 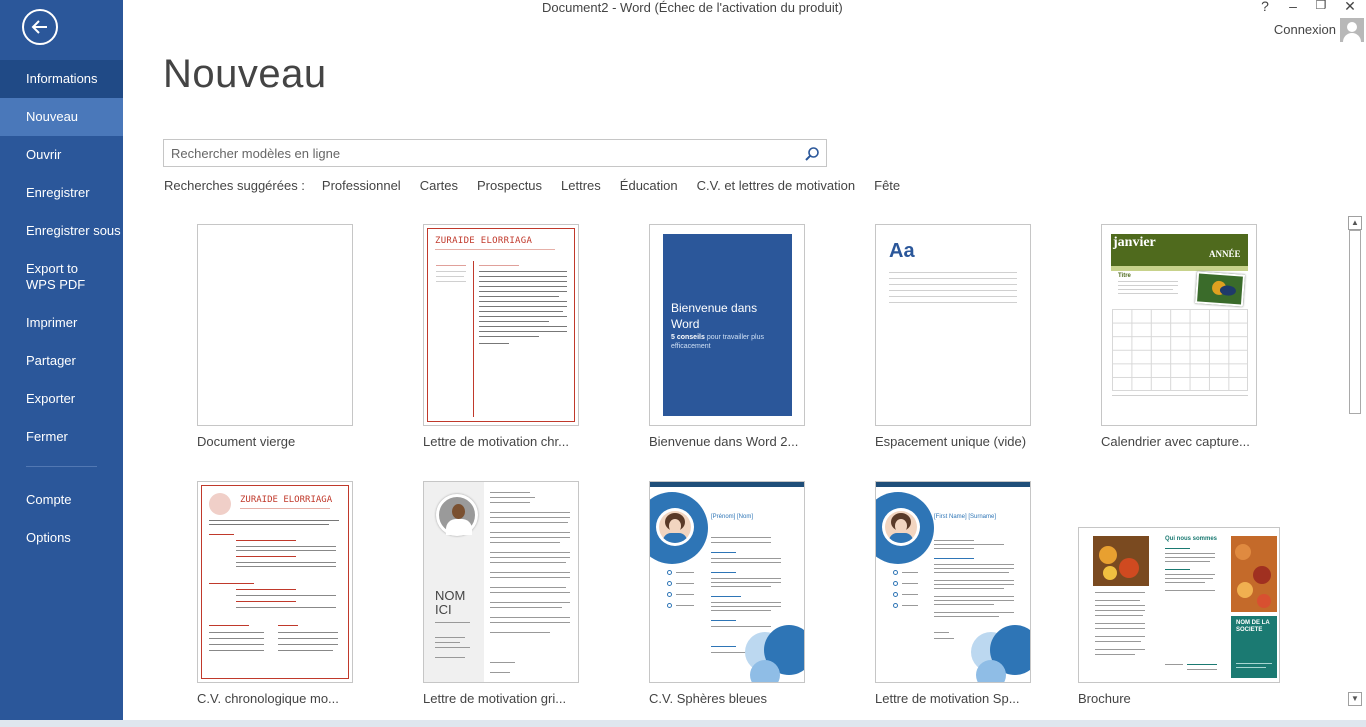 What do you see at coordinates (649, 185) in the screenshot?
I see `suggestion-education: Éducation` at bounding box center [649, 185].